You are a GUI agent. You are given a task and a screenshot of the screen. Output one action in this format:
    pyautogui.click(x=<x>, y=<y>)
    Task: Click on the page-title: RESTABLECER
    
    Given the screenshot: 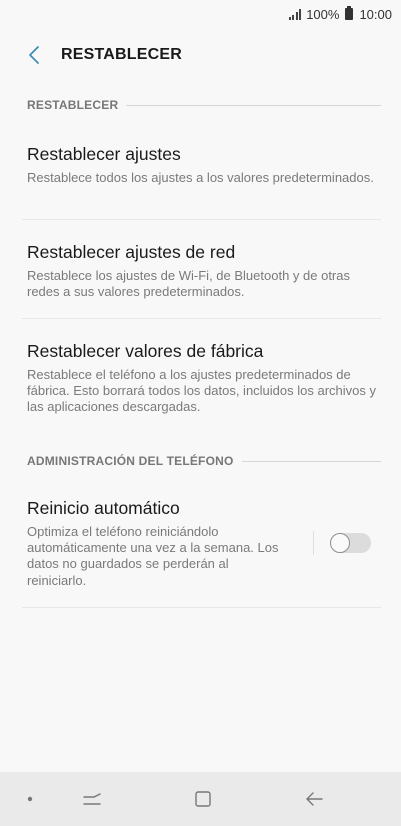 What is the action you would take?
    pyautogui.click(x=122, y=54)
    